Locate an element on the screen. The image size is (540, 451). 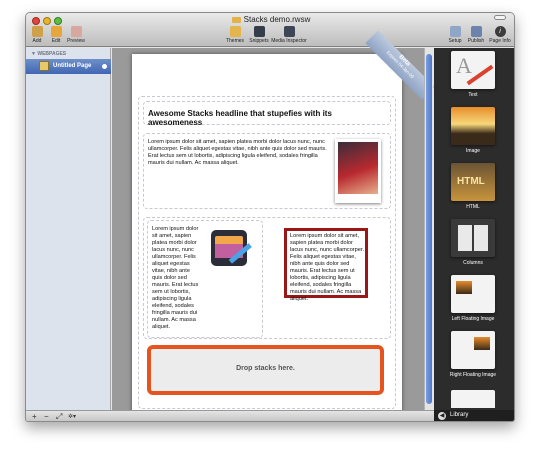
pencil-app-icon is located at coordinates (231, 248).